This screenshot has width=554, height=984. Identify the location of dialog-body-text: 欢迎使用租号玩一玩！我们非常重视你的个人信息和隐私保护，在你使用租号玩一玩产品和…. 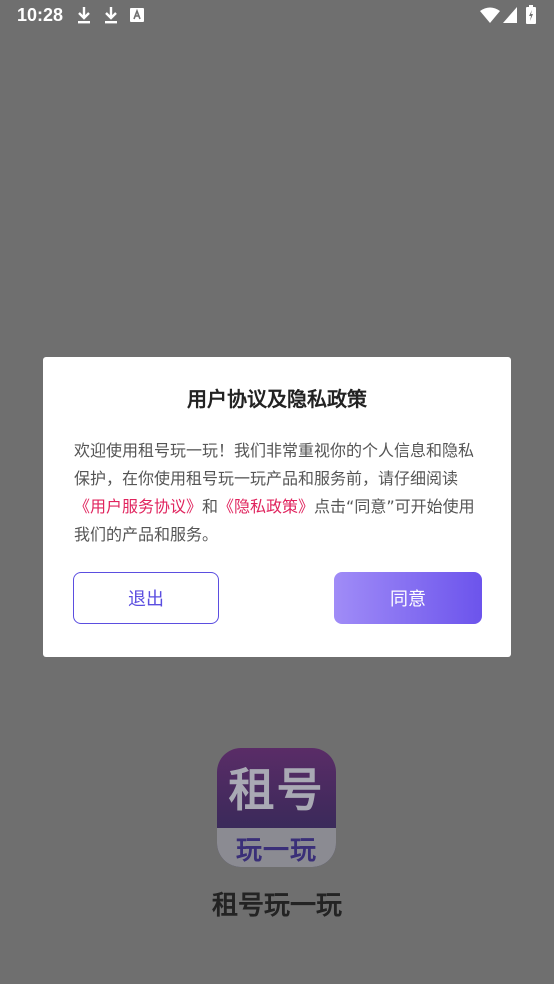
(274, 464).